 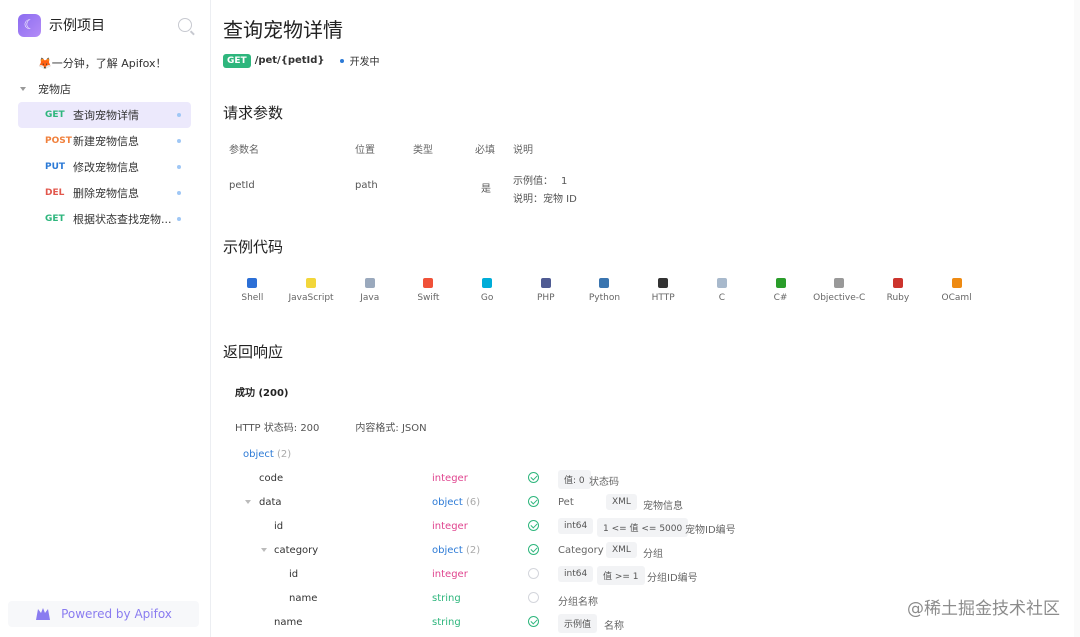 What do you see at coordinates (956, 298) in the screenshot?
I see `language-label: OCaml` at bounding box center [956, 298].